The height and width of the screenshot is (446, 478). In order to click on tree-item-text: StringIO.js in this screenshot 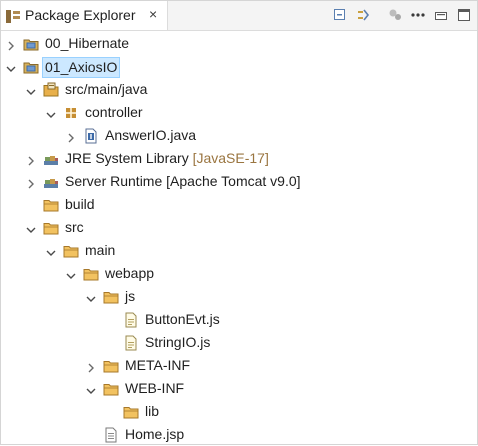, I will do `click(178, 342)`.